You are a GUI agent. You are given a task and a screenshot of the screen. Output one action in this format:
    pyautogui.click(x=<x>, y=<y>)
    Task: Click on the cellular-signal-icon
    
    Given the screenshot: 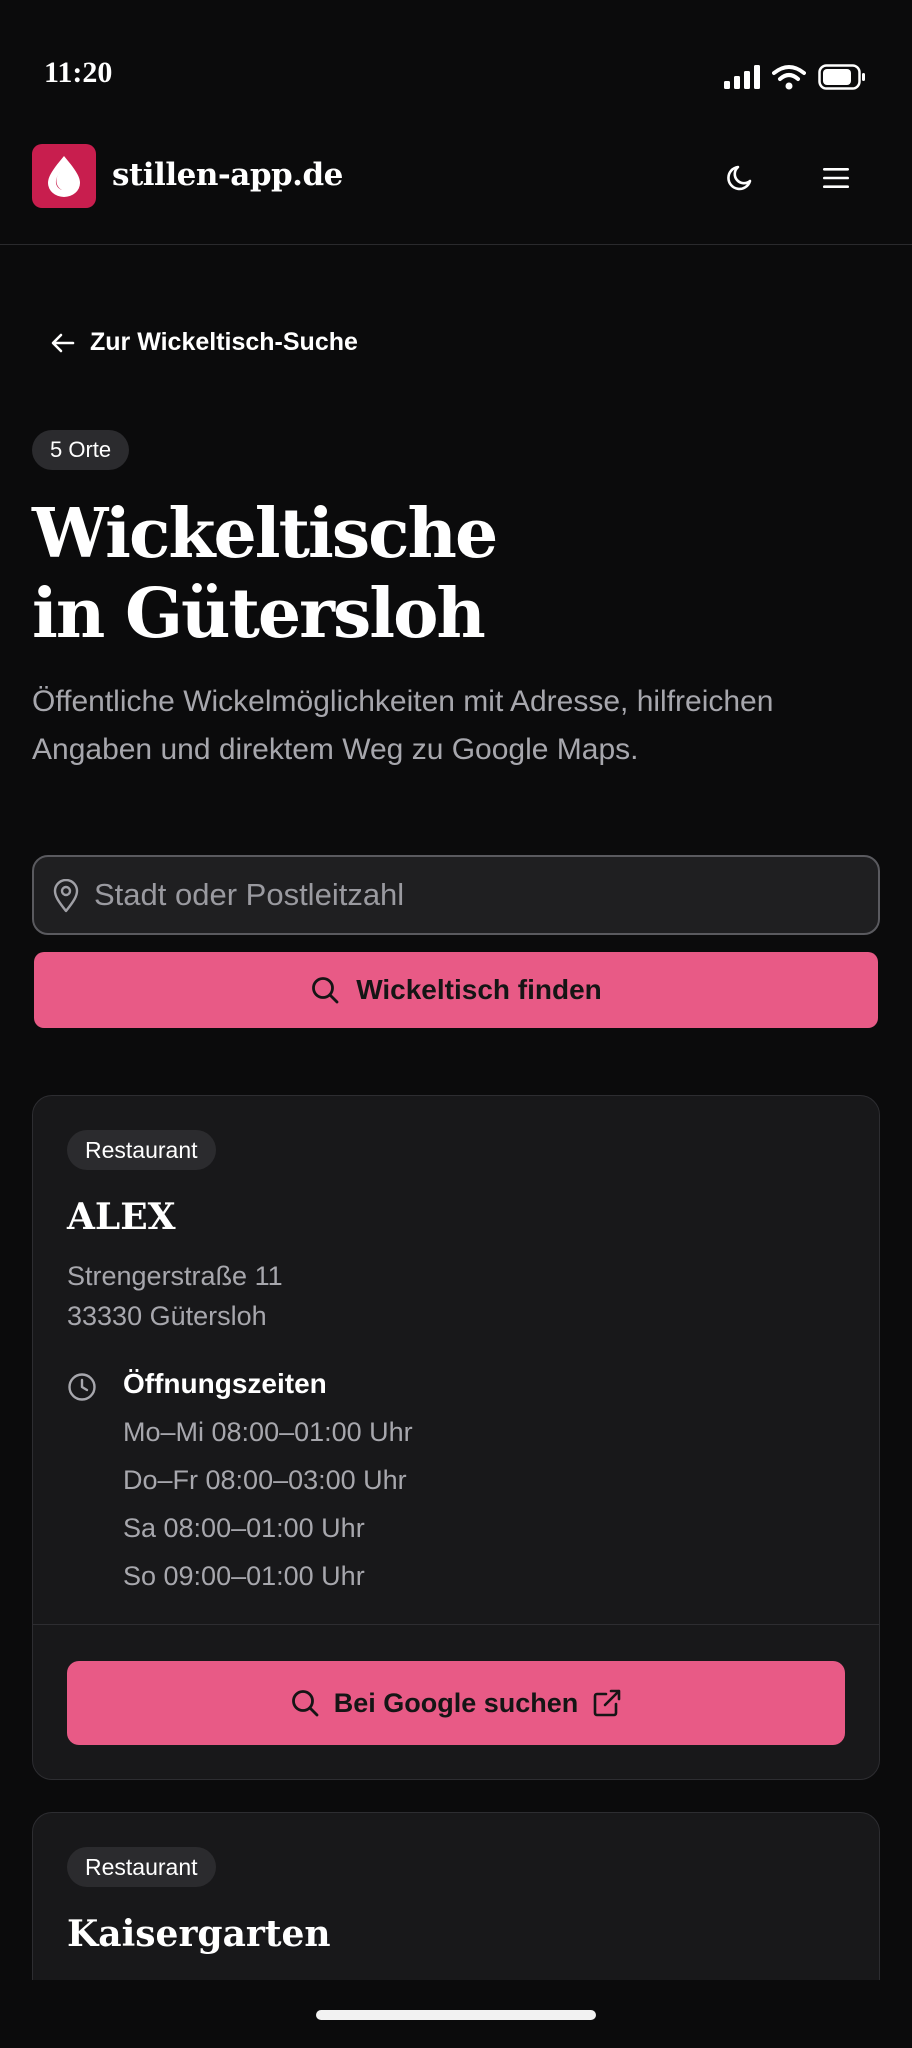 What is the action you would take?
    pyautogui.click(x=742, y=77)
    